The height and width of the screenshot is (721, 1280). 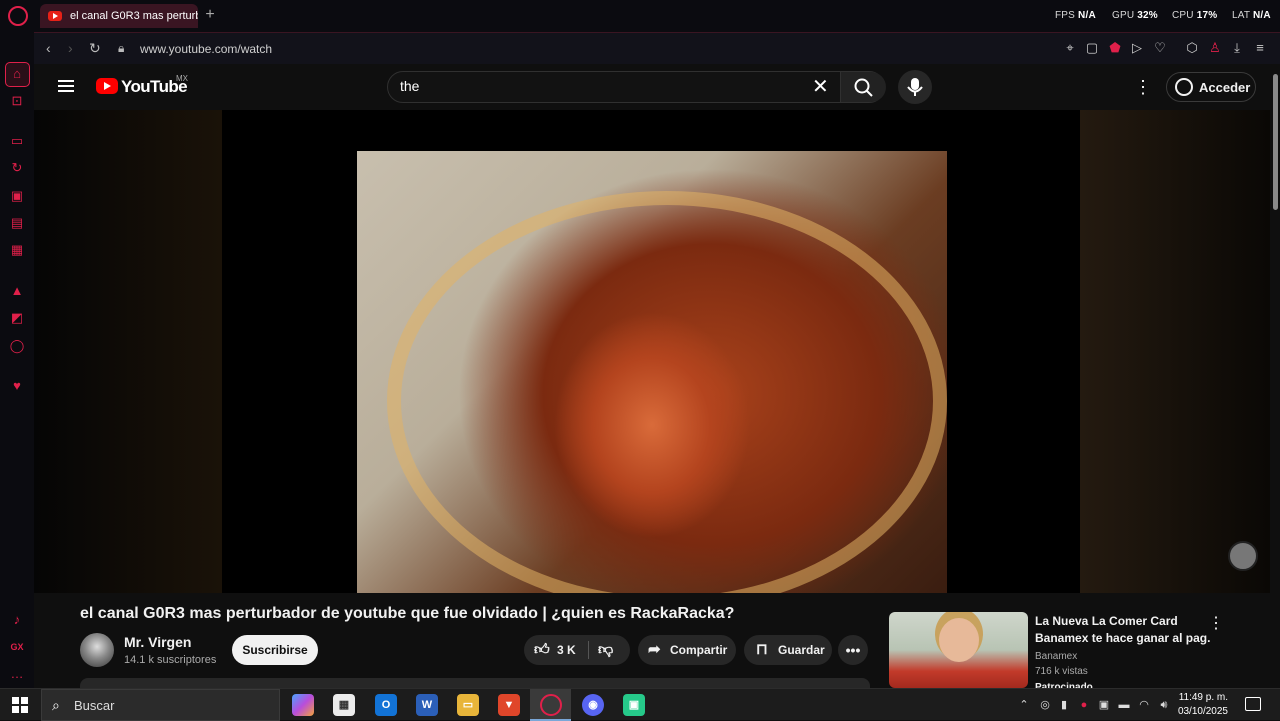 I want to click on adblock-shield-icon: ⬟, so click(x=1115, y=48).